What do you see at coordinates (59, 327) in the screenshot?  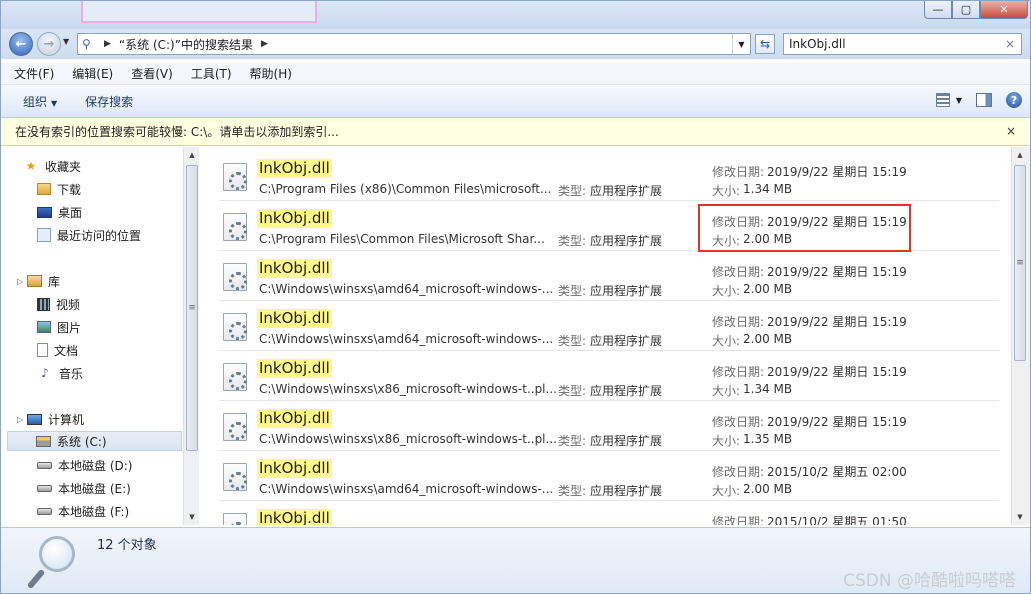 I see `sidebar-item-pictures: 图片` at bounding box center [59, 327].